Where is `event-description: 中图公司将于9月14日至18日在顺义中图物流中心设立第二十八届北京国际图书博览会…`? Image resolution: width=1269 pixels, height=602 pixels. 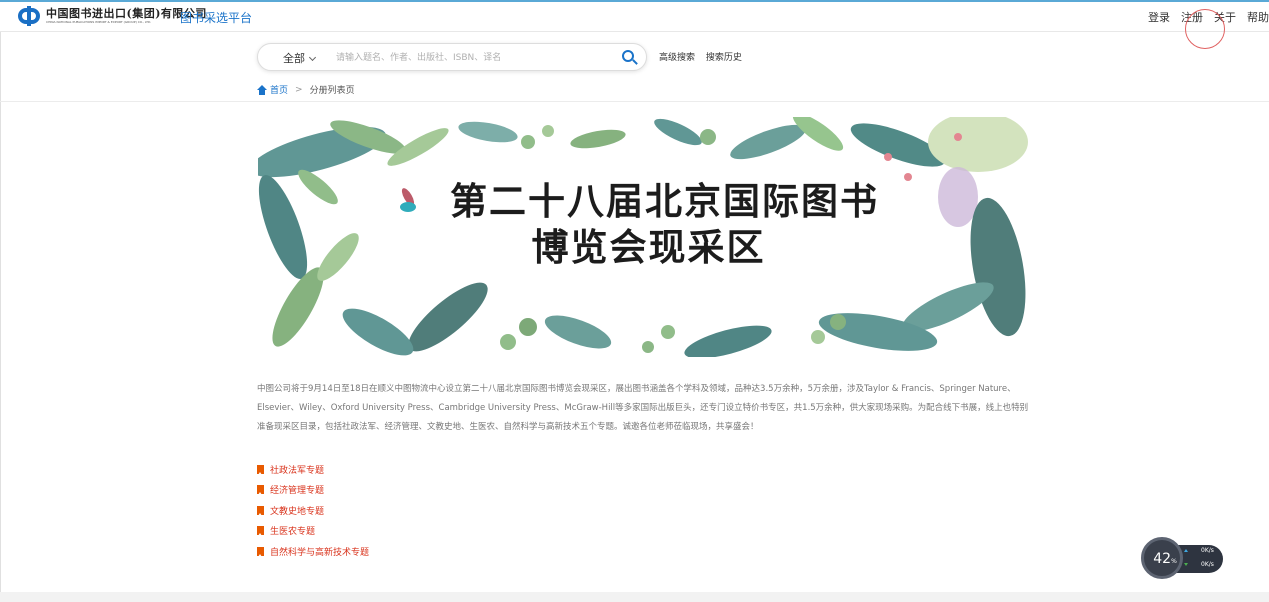
event-description: 中图公司将于9月14日至18日在顺义中图物流中心设立第二十八届北京国际图书博览会… is located at coordinates (643, 408).